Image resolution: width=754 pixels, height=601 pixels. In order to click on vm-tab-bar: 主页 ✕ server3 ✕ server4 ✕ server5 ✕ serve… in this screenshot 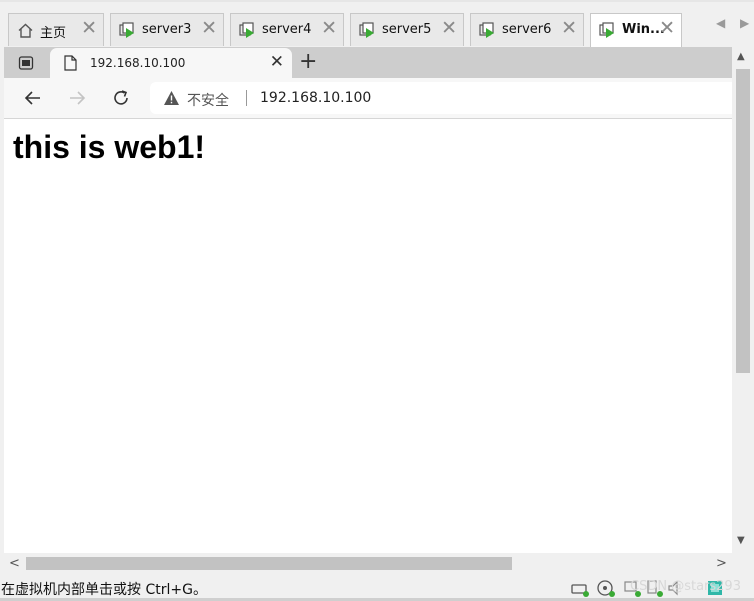, I will do `click(377, 23)`.